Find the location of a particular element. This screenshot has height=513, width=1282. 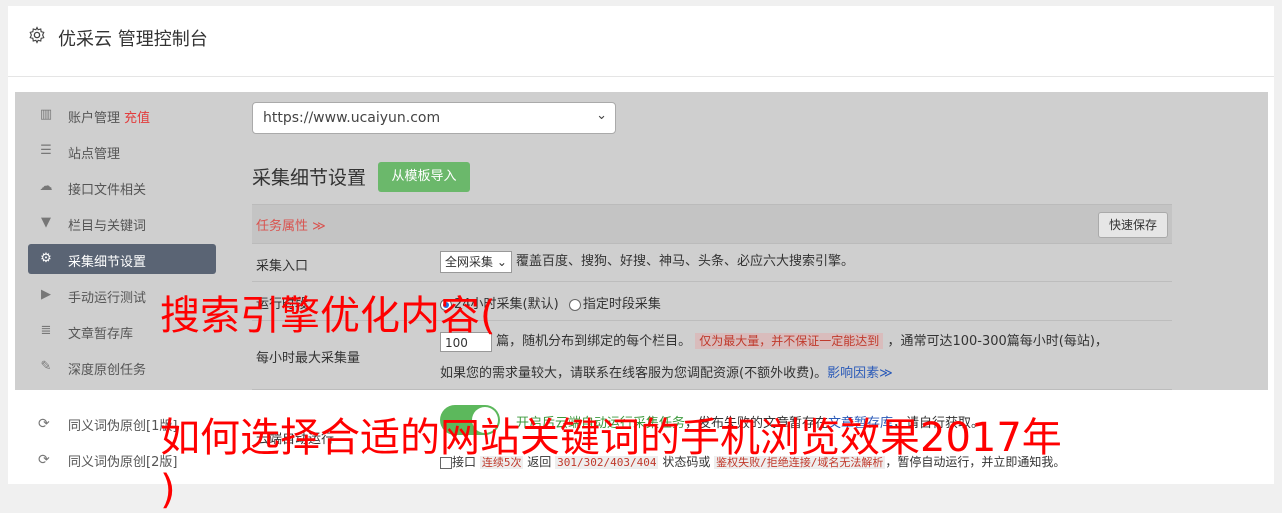

sidebar-item-keywords: ▼ 栏目与关键词 is located at coordinates (122, 223).